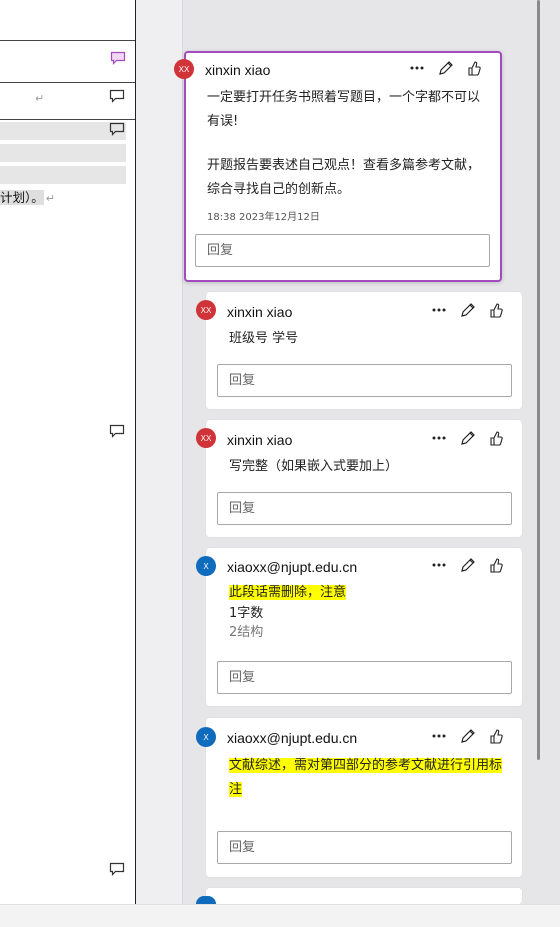  What do you see at coordinates (67, 82) in the screenshot?
I see `table-border-row1` at bounding box center [67, 82].